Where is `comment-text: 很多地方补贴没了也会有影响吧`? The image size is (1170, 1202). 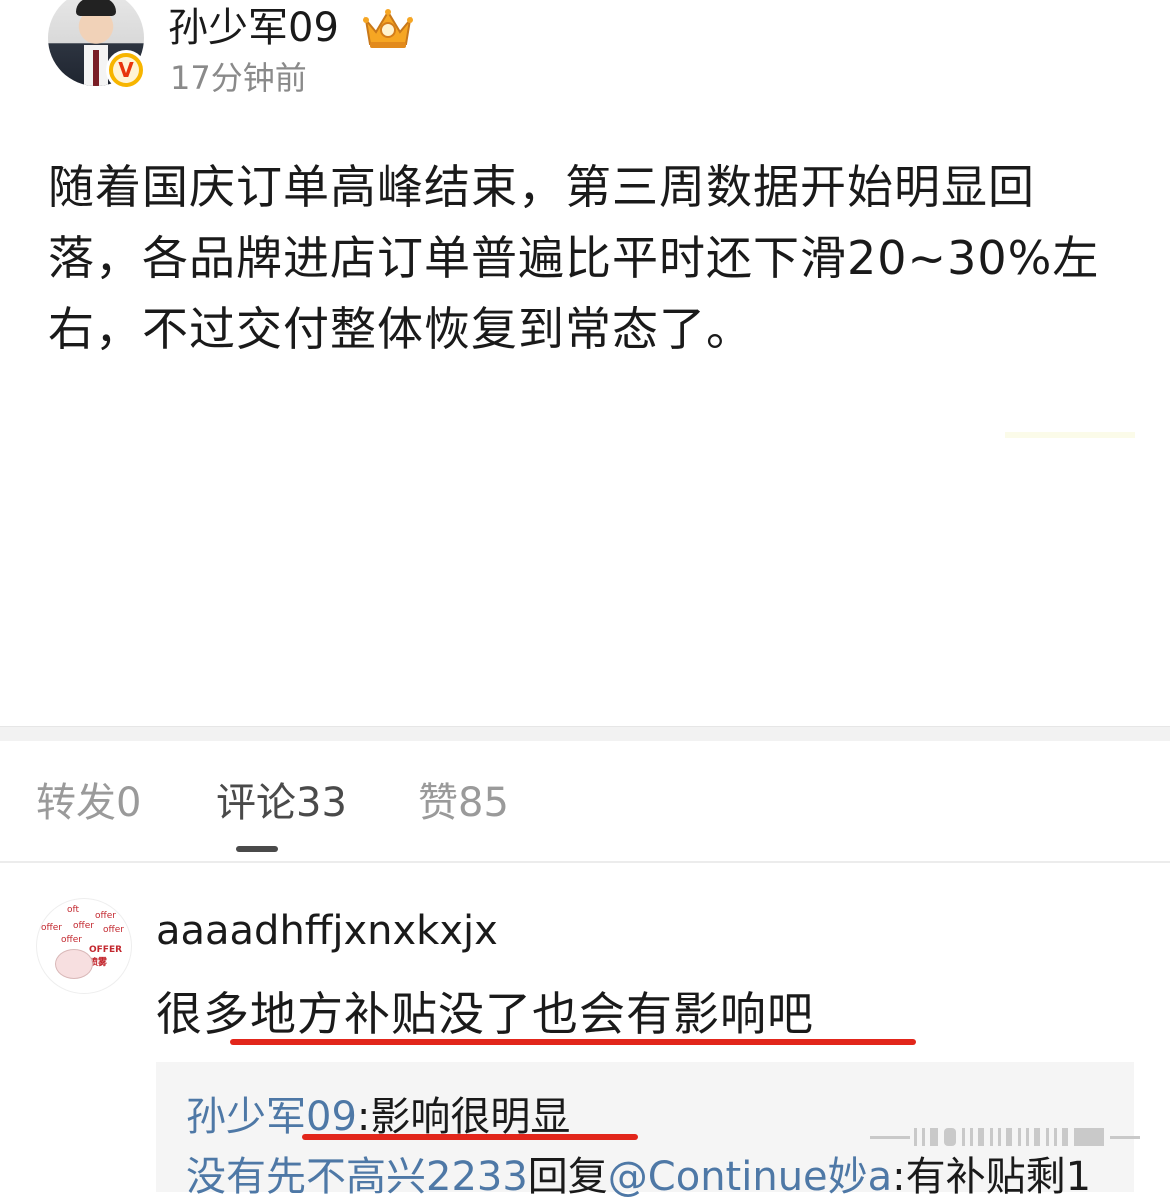 comment-text: 很多地方补贴没了也会有影响吧 is located at coordinates (485, 1014).